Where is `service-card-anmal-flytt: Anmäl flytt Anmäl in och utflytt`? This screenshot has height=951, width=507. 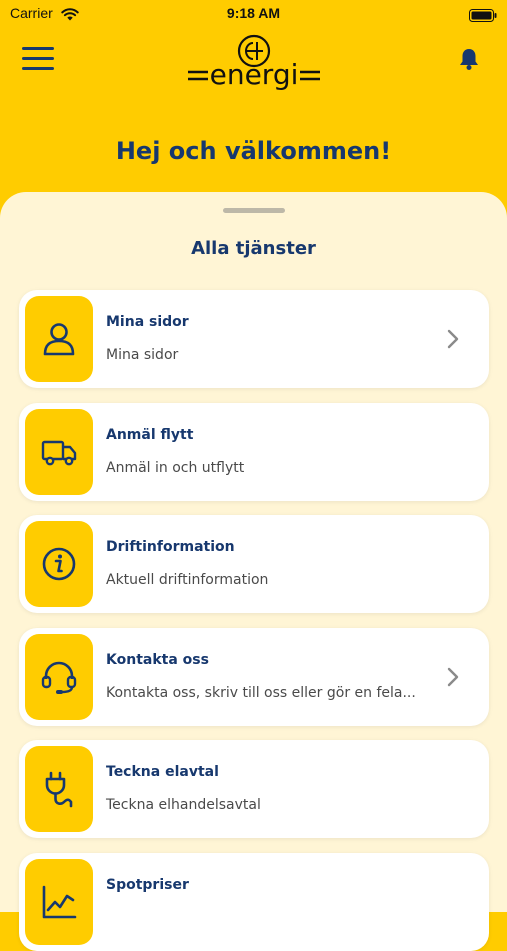
service-card-anmal-flytt: Anmäl flytt Anmäl in och utflytt is located at coordinates (254, 452).